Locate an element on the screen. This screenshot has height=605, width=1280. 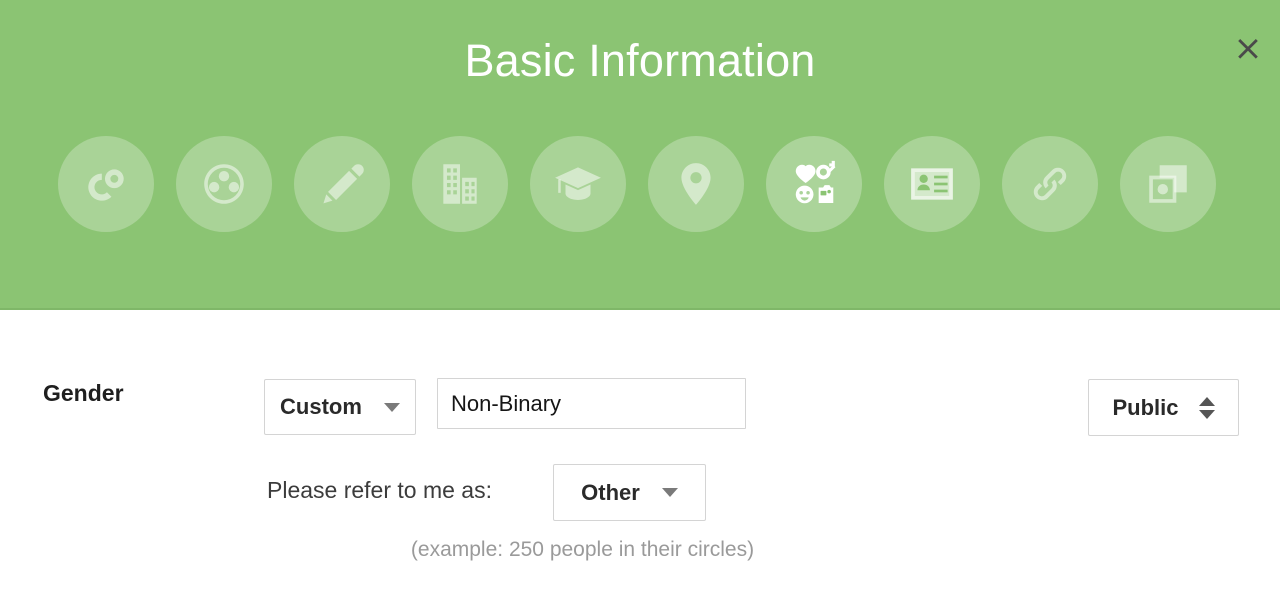
section-nav is located at coordinates (640, 184).